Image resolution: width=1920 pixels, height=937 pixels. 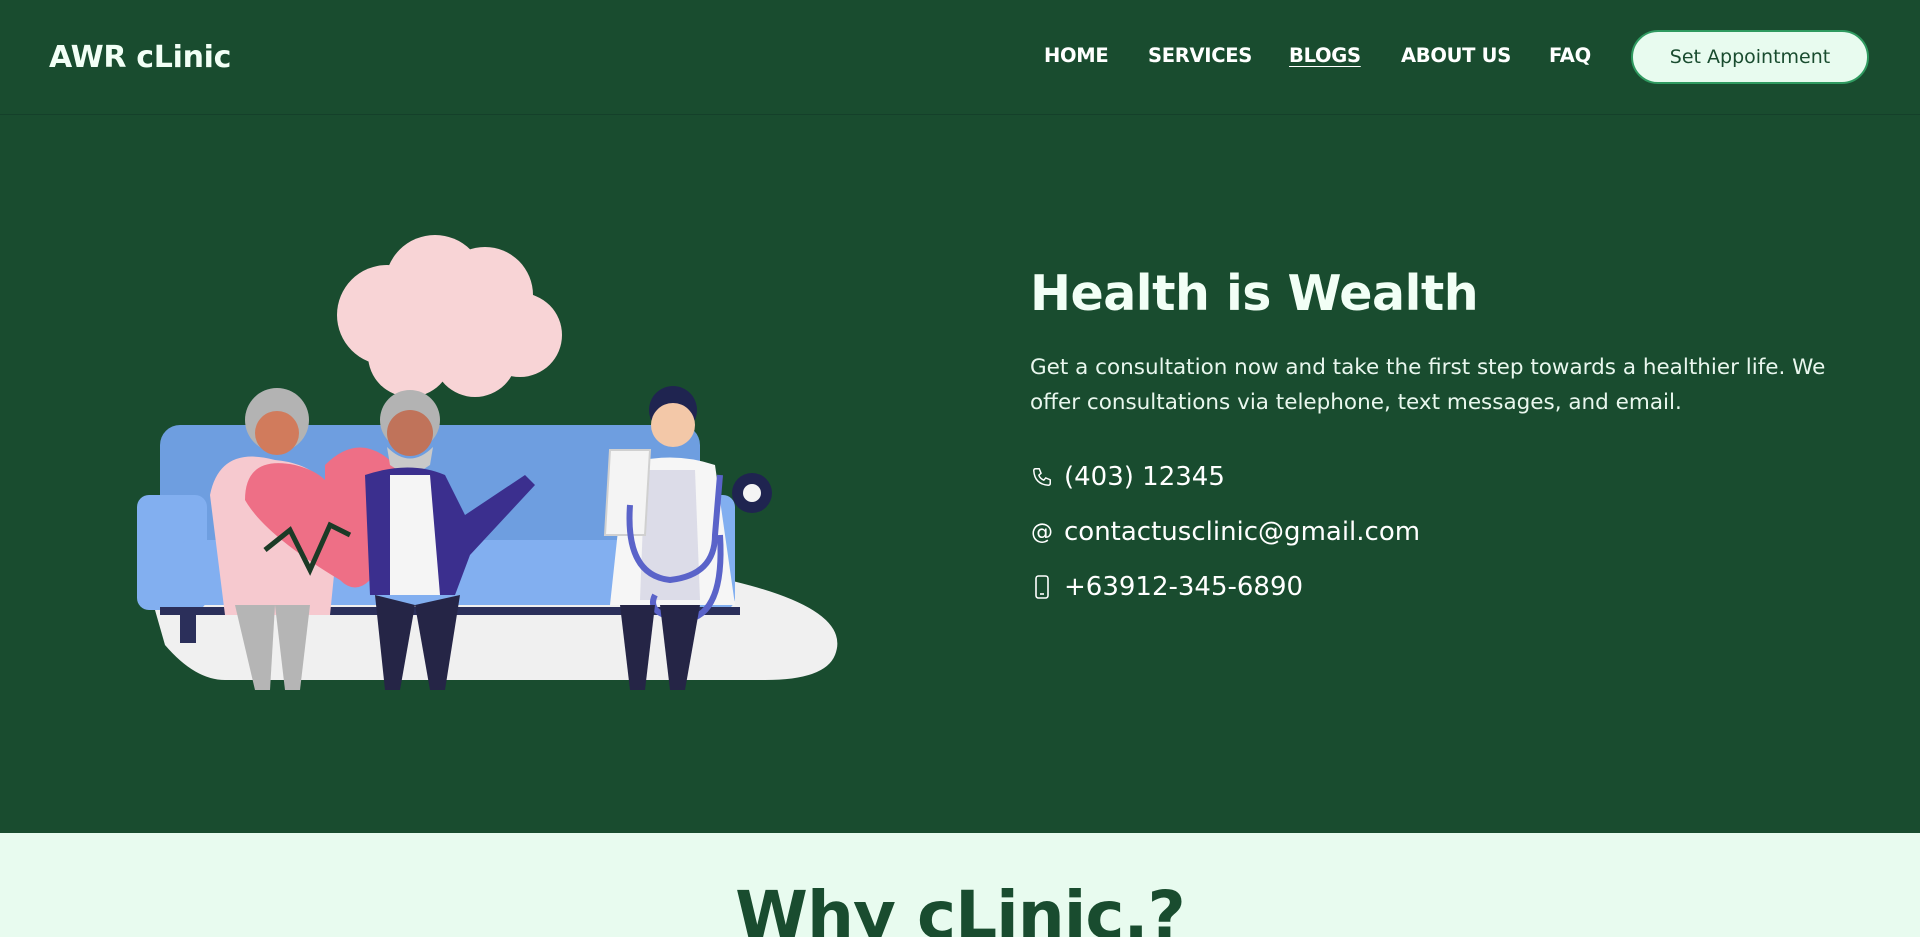 I want to click on phone-icon, so click(x=1042, y=477).